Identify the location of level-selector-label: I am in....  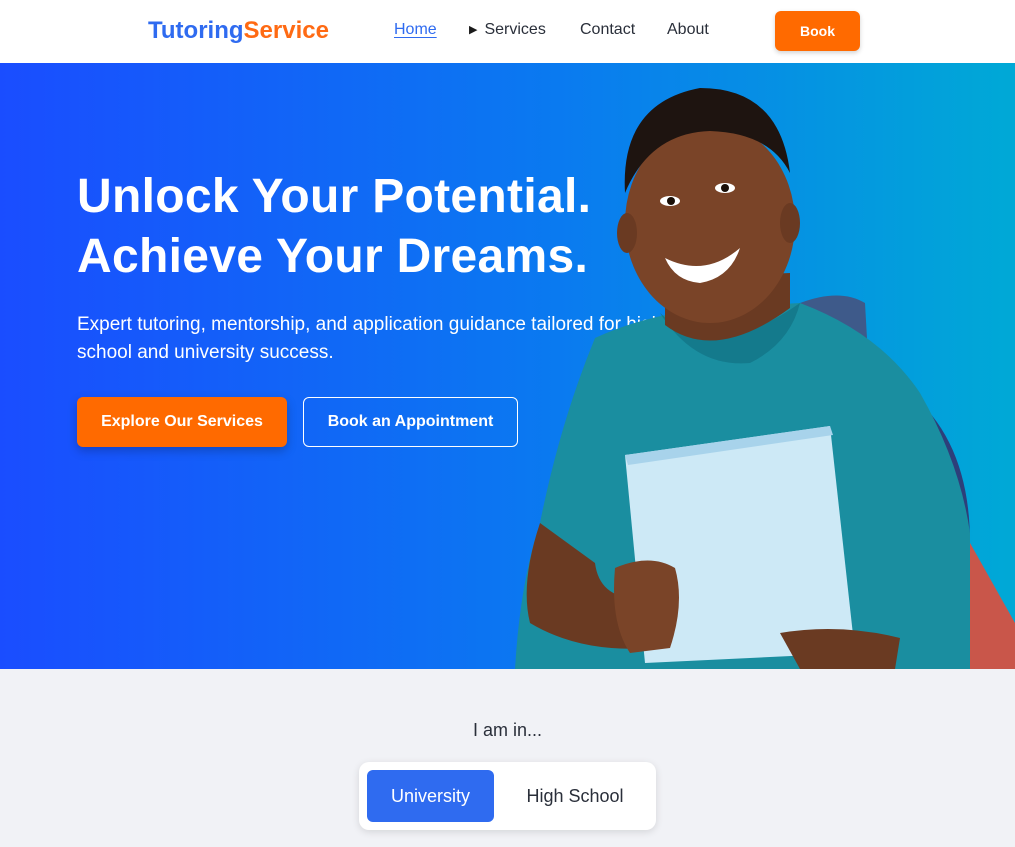
(507, 730).